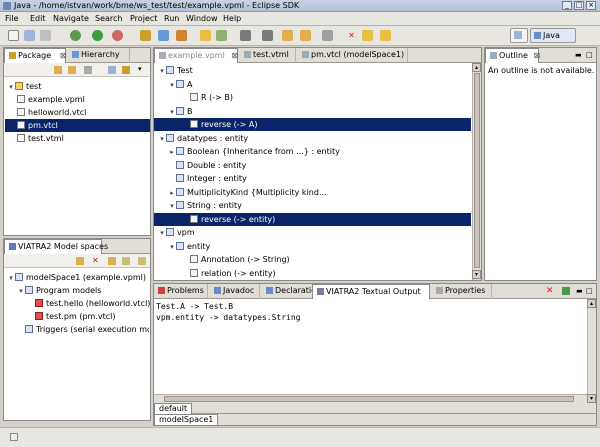 This screenshot has width=600, height=447. Describe the element at coordinates (232, 18) in the screenshot. I see `menu-help: Help` at that location.